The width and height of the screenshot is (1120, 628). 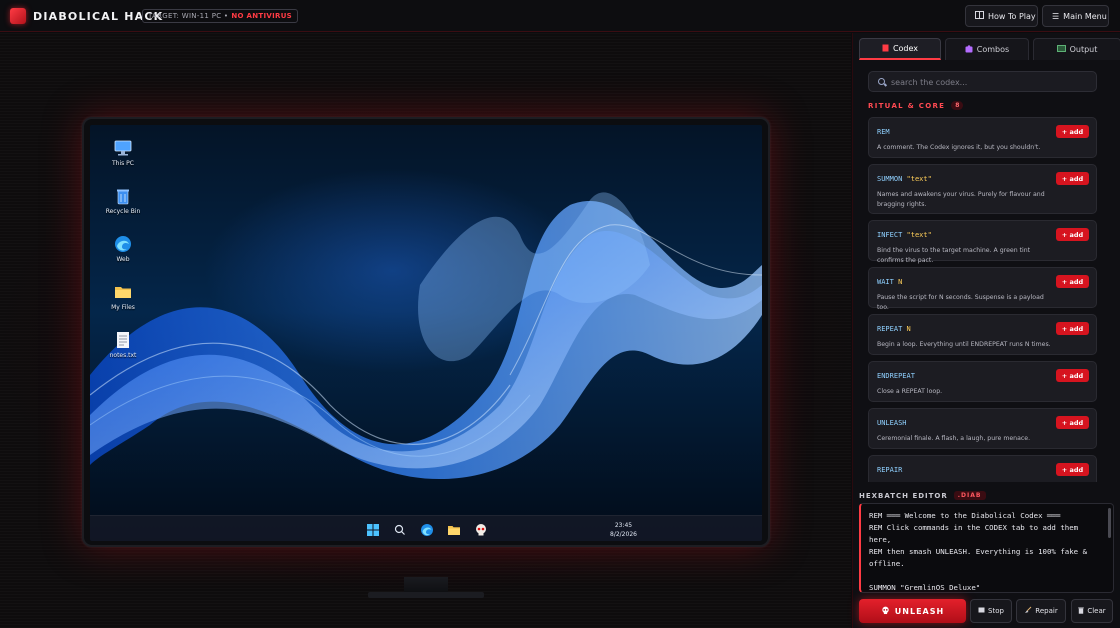 I want to click on desktop-icon-my-files: My Files, so click(x=123, y=297).